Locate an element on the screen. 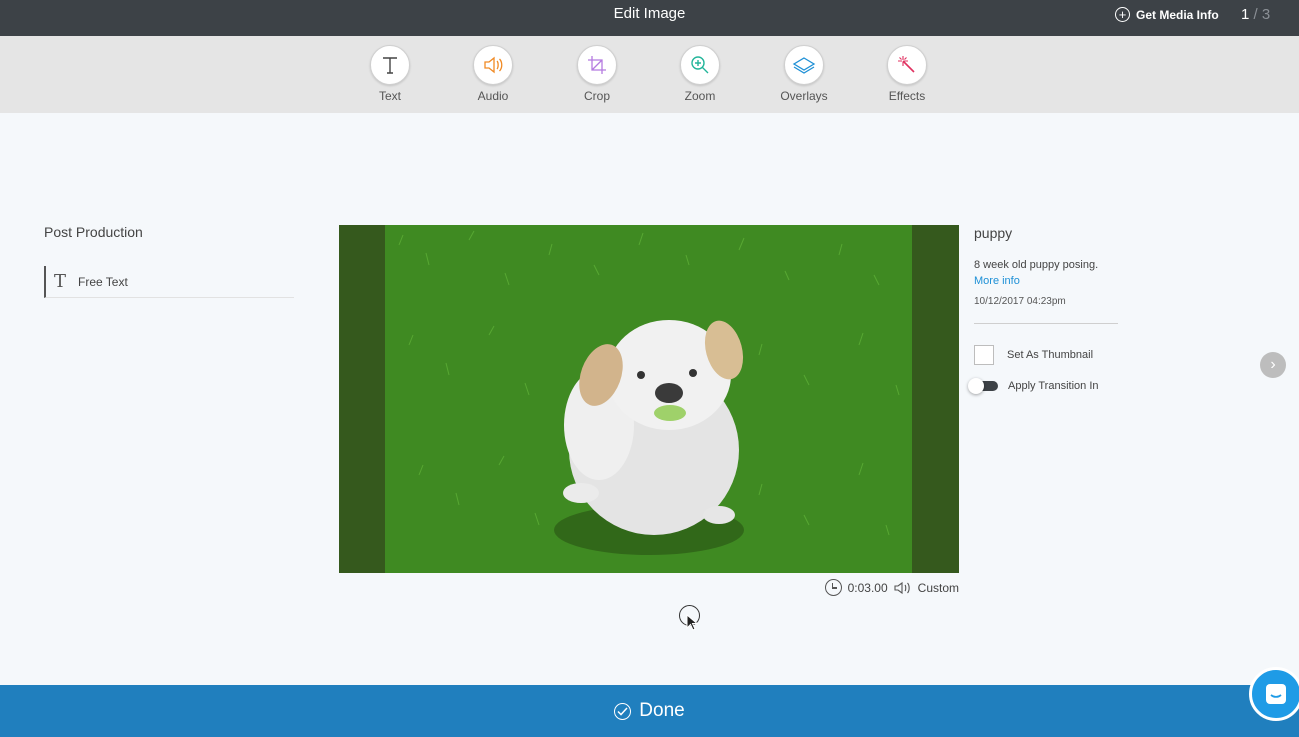 The height and width of the screenshot is (737, 1299). pager: 1 / 3 is located at coordinates (1255, 14).